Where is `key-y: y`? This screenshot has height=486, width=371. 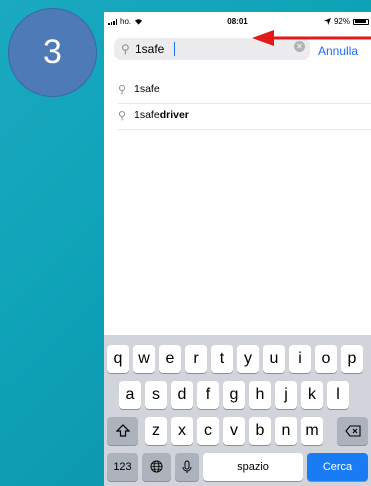 key-y: y is located at coordinates (248, 359).